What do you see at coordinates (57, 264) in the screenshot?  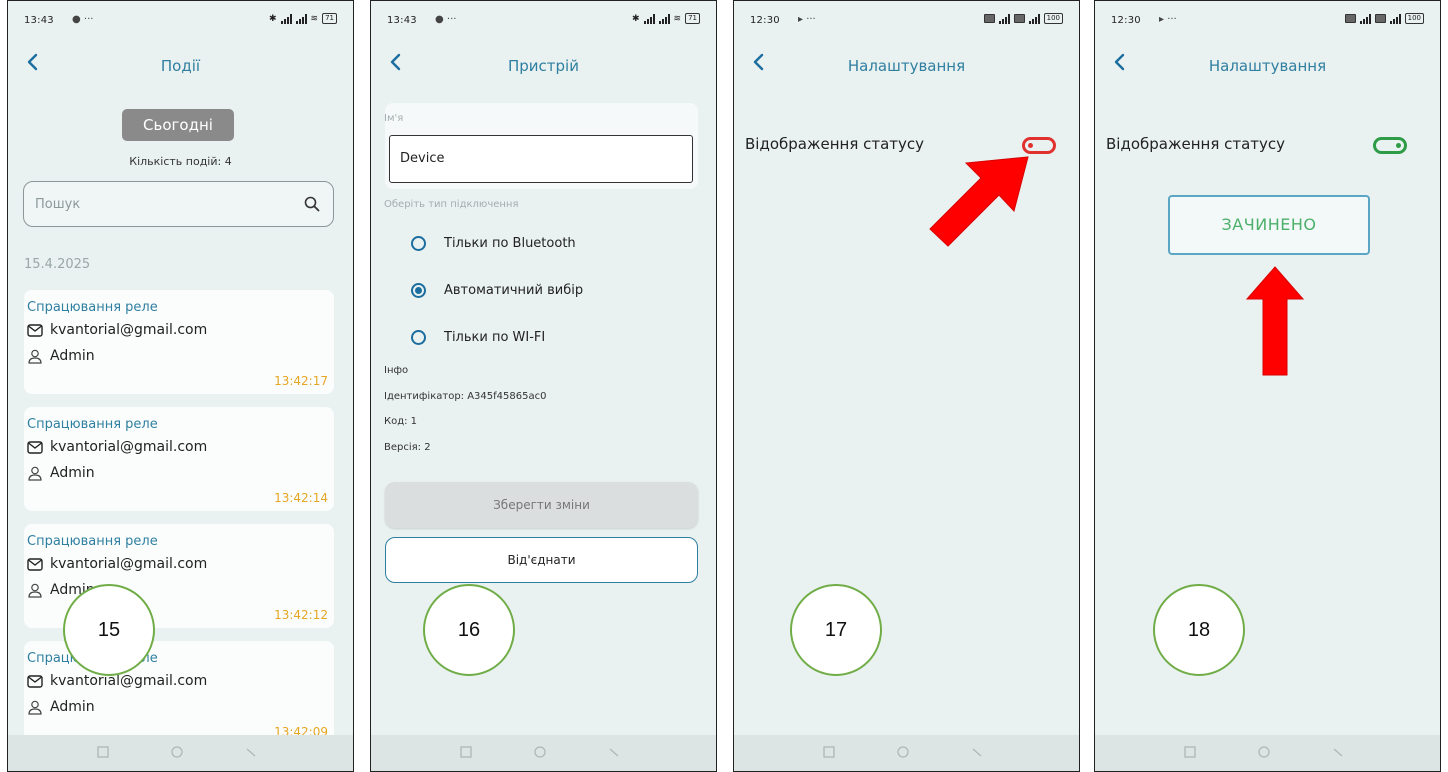 I see `events-date: 15.4.2025` at bounding box center [57, 264].